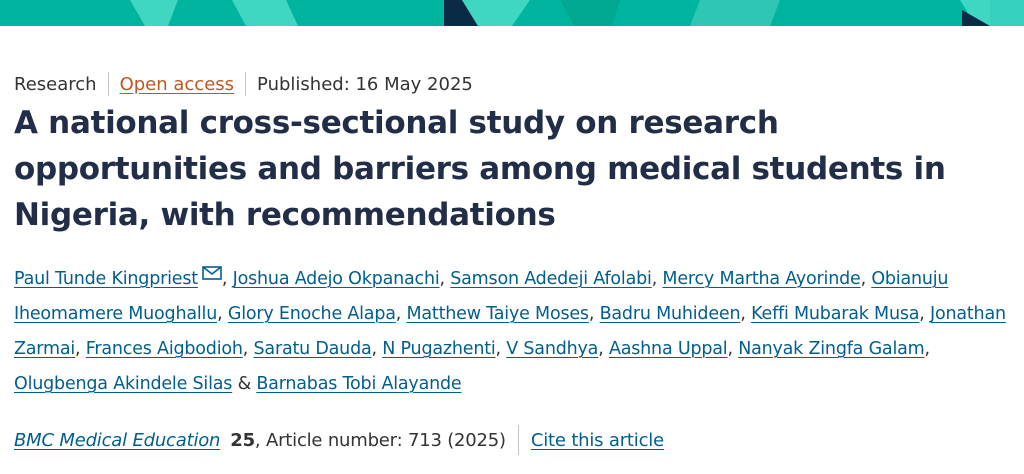 The image size is (1024, 474). I want to click on author-link: Frances Aigbodioh, so click(164, 349).